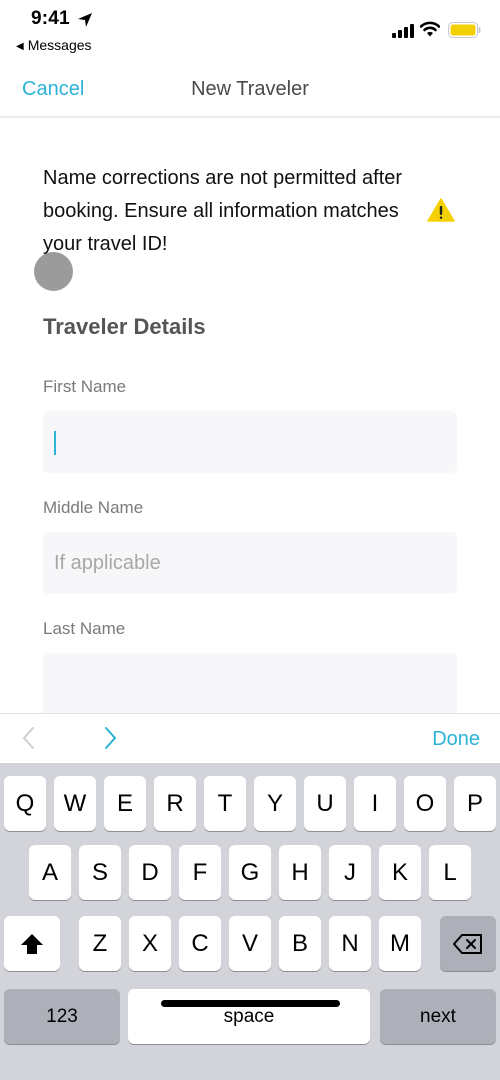 The width and height of the screenshot is (500, 1080). Describe the element at coordinates (53, 89) in the screenshot. I see `cancel-button: Cancel` at that location.